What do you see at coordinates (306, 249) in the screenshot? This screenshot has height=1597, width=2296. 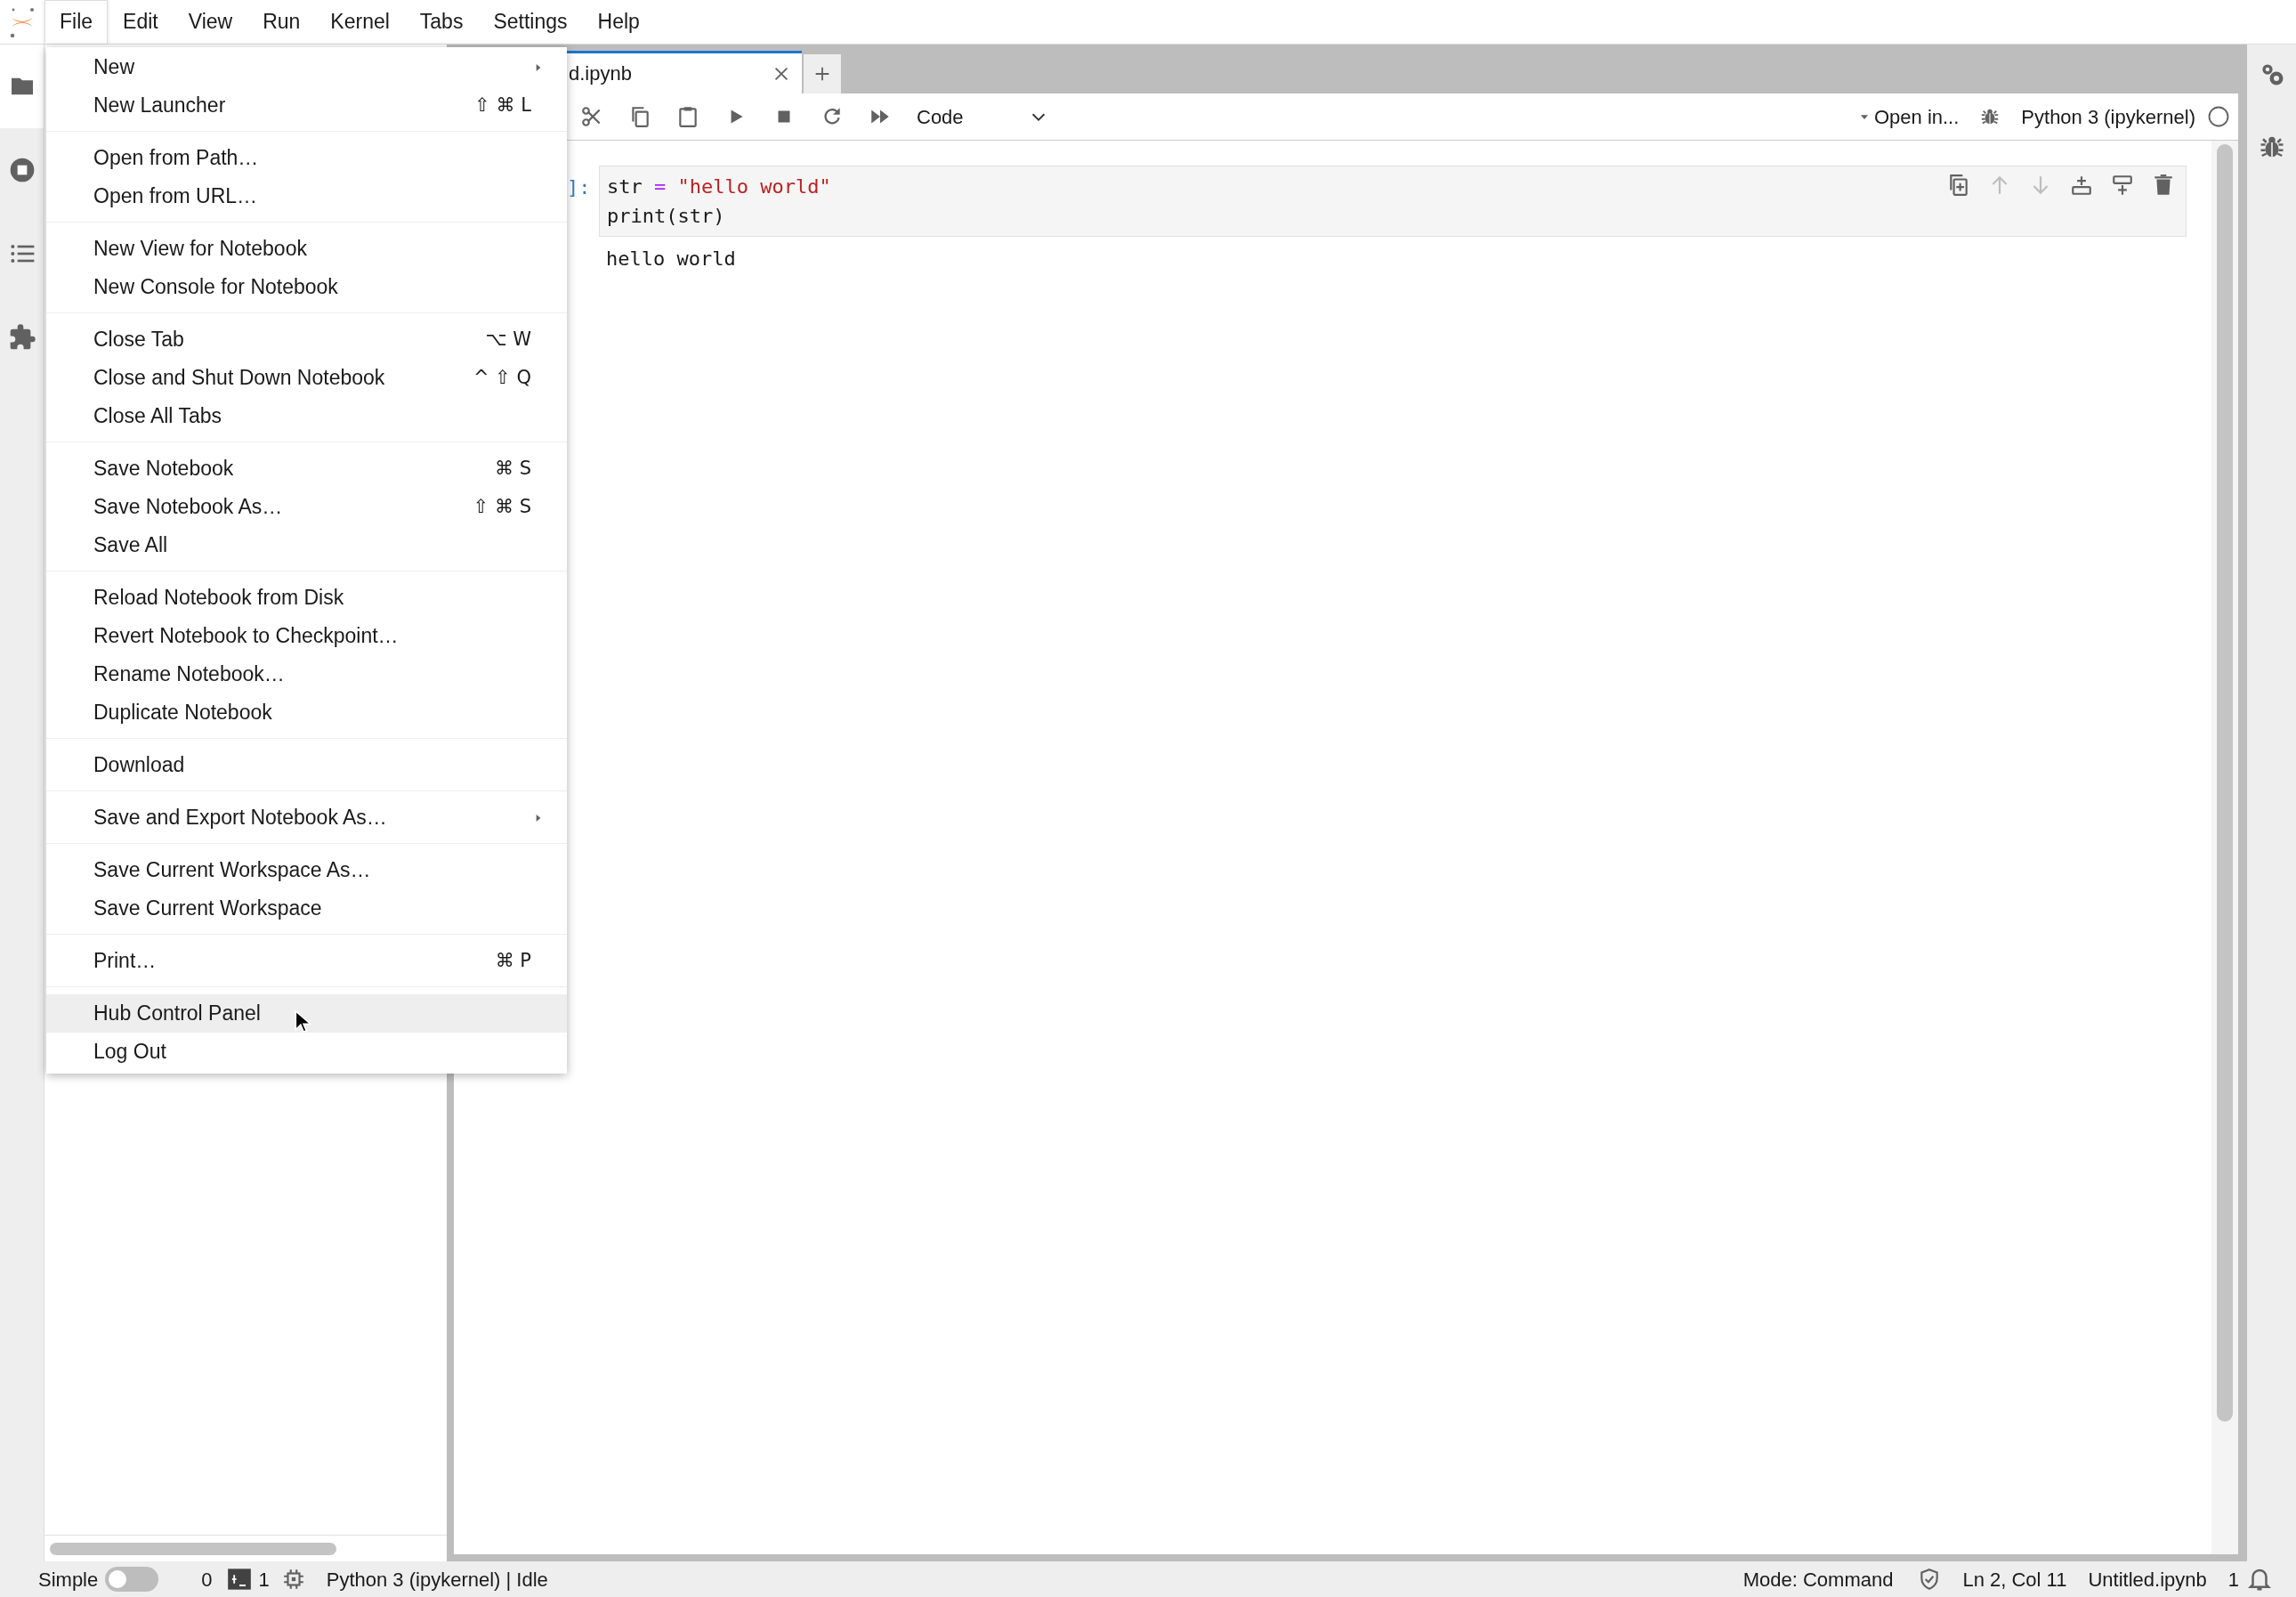 I see `menu-item: New View for Notebook` at bounding box center [306, 249].